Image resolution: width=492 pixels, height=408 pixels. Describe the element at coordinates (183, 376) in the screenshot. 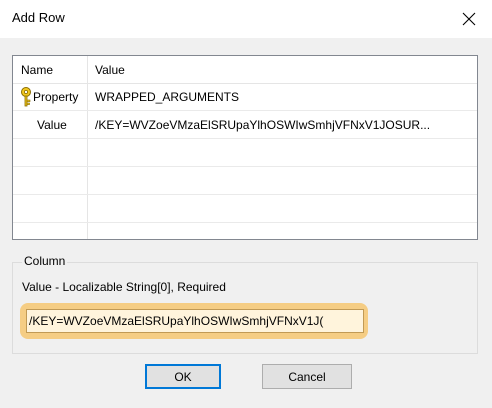

I see `ok-button: OK` at that location.